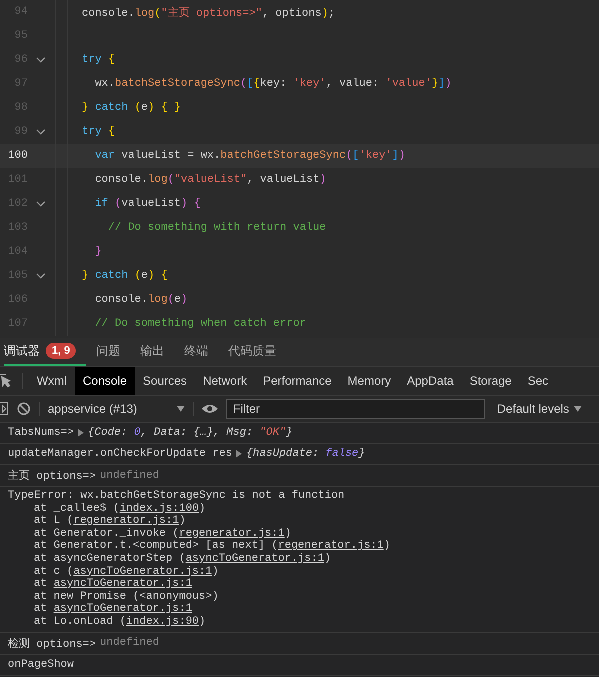 The width and height of the screenshot is (599, 677). What do you see at coordinates (52, 381) in the screenshot?
I see `devtools-tab: Wxml` at bounding box center [52, 381].